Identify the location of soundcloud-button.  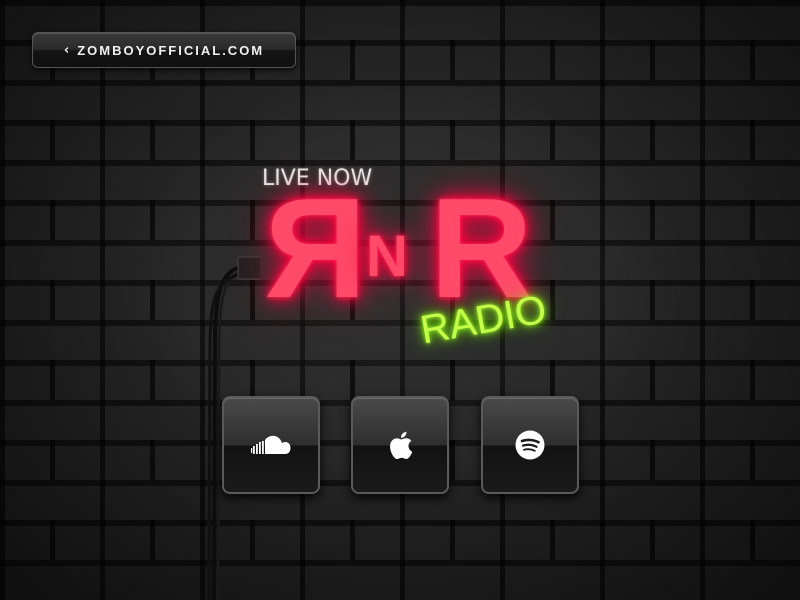
(271, 445).